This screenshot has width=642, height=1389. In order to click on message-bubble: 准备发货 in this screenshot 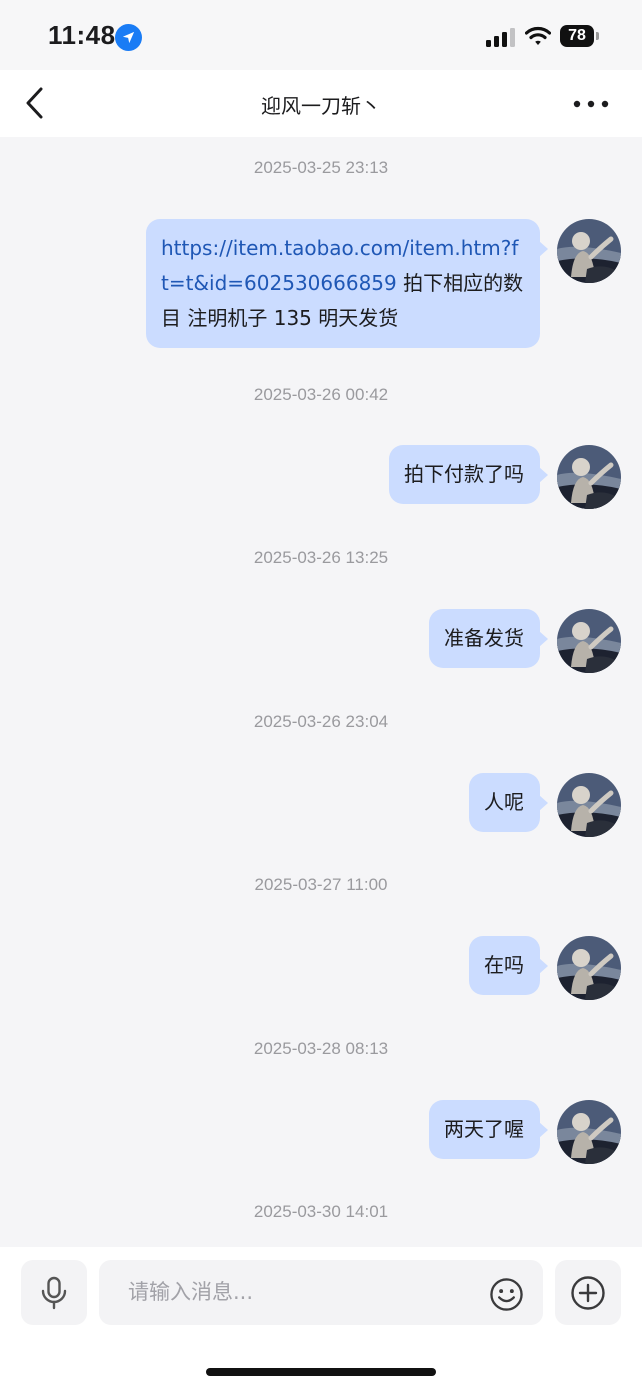, I will do `click(488, 638)`.